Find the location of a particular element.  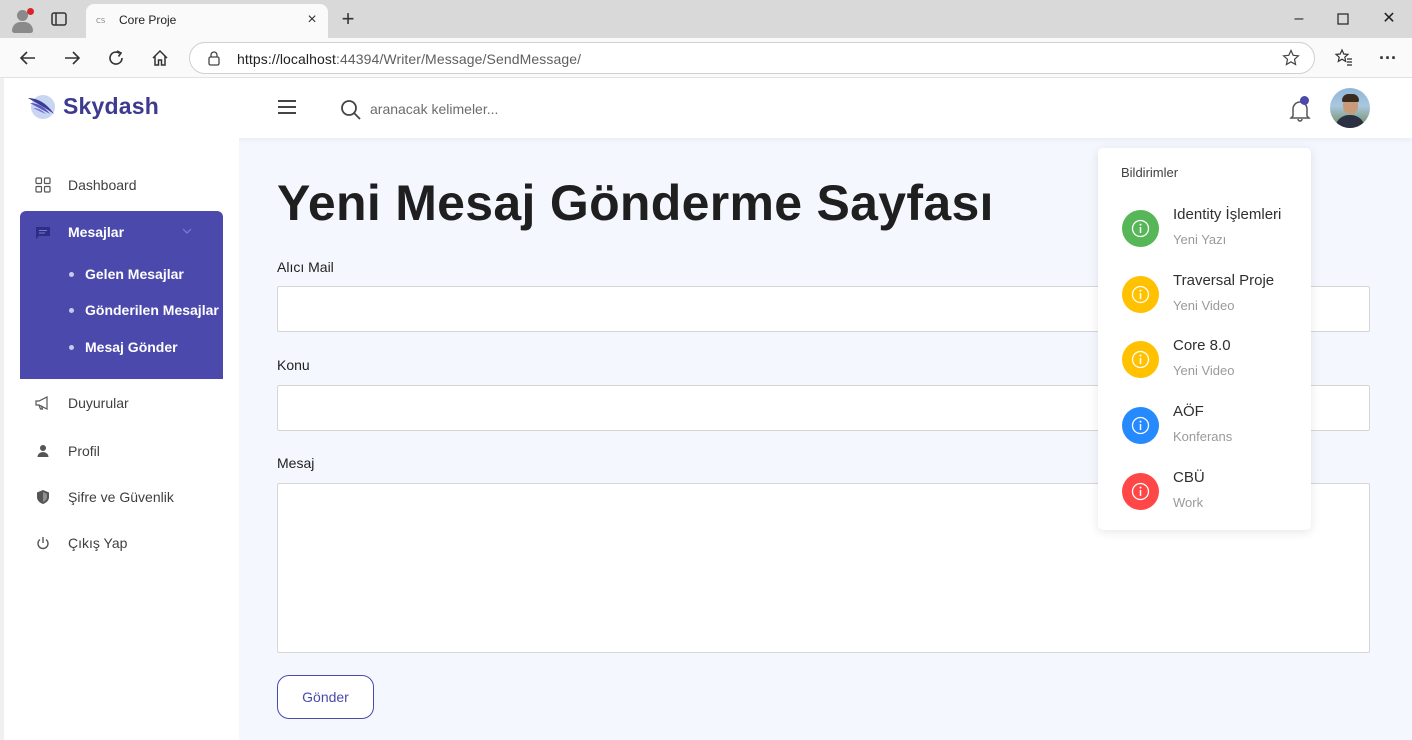

submenu-label: Mesaj Gönder is located at coordinates (131, 347).